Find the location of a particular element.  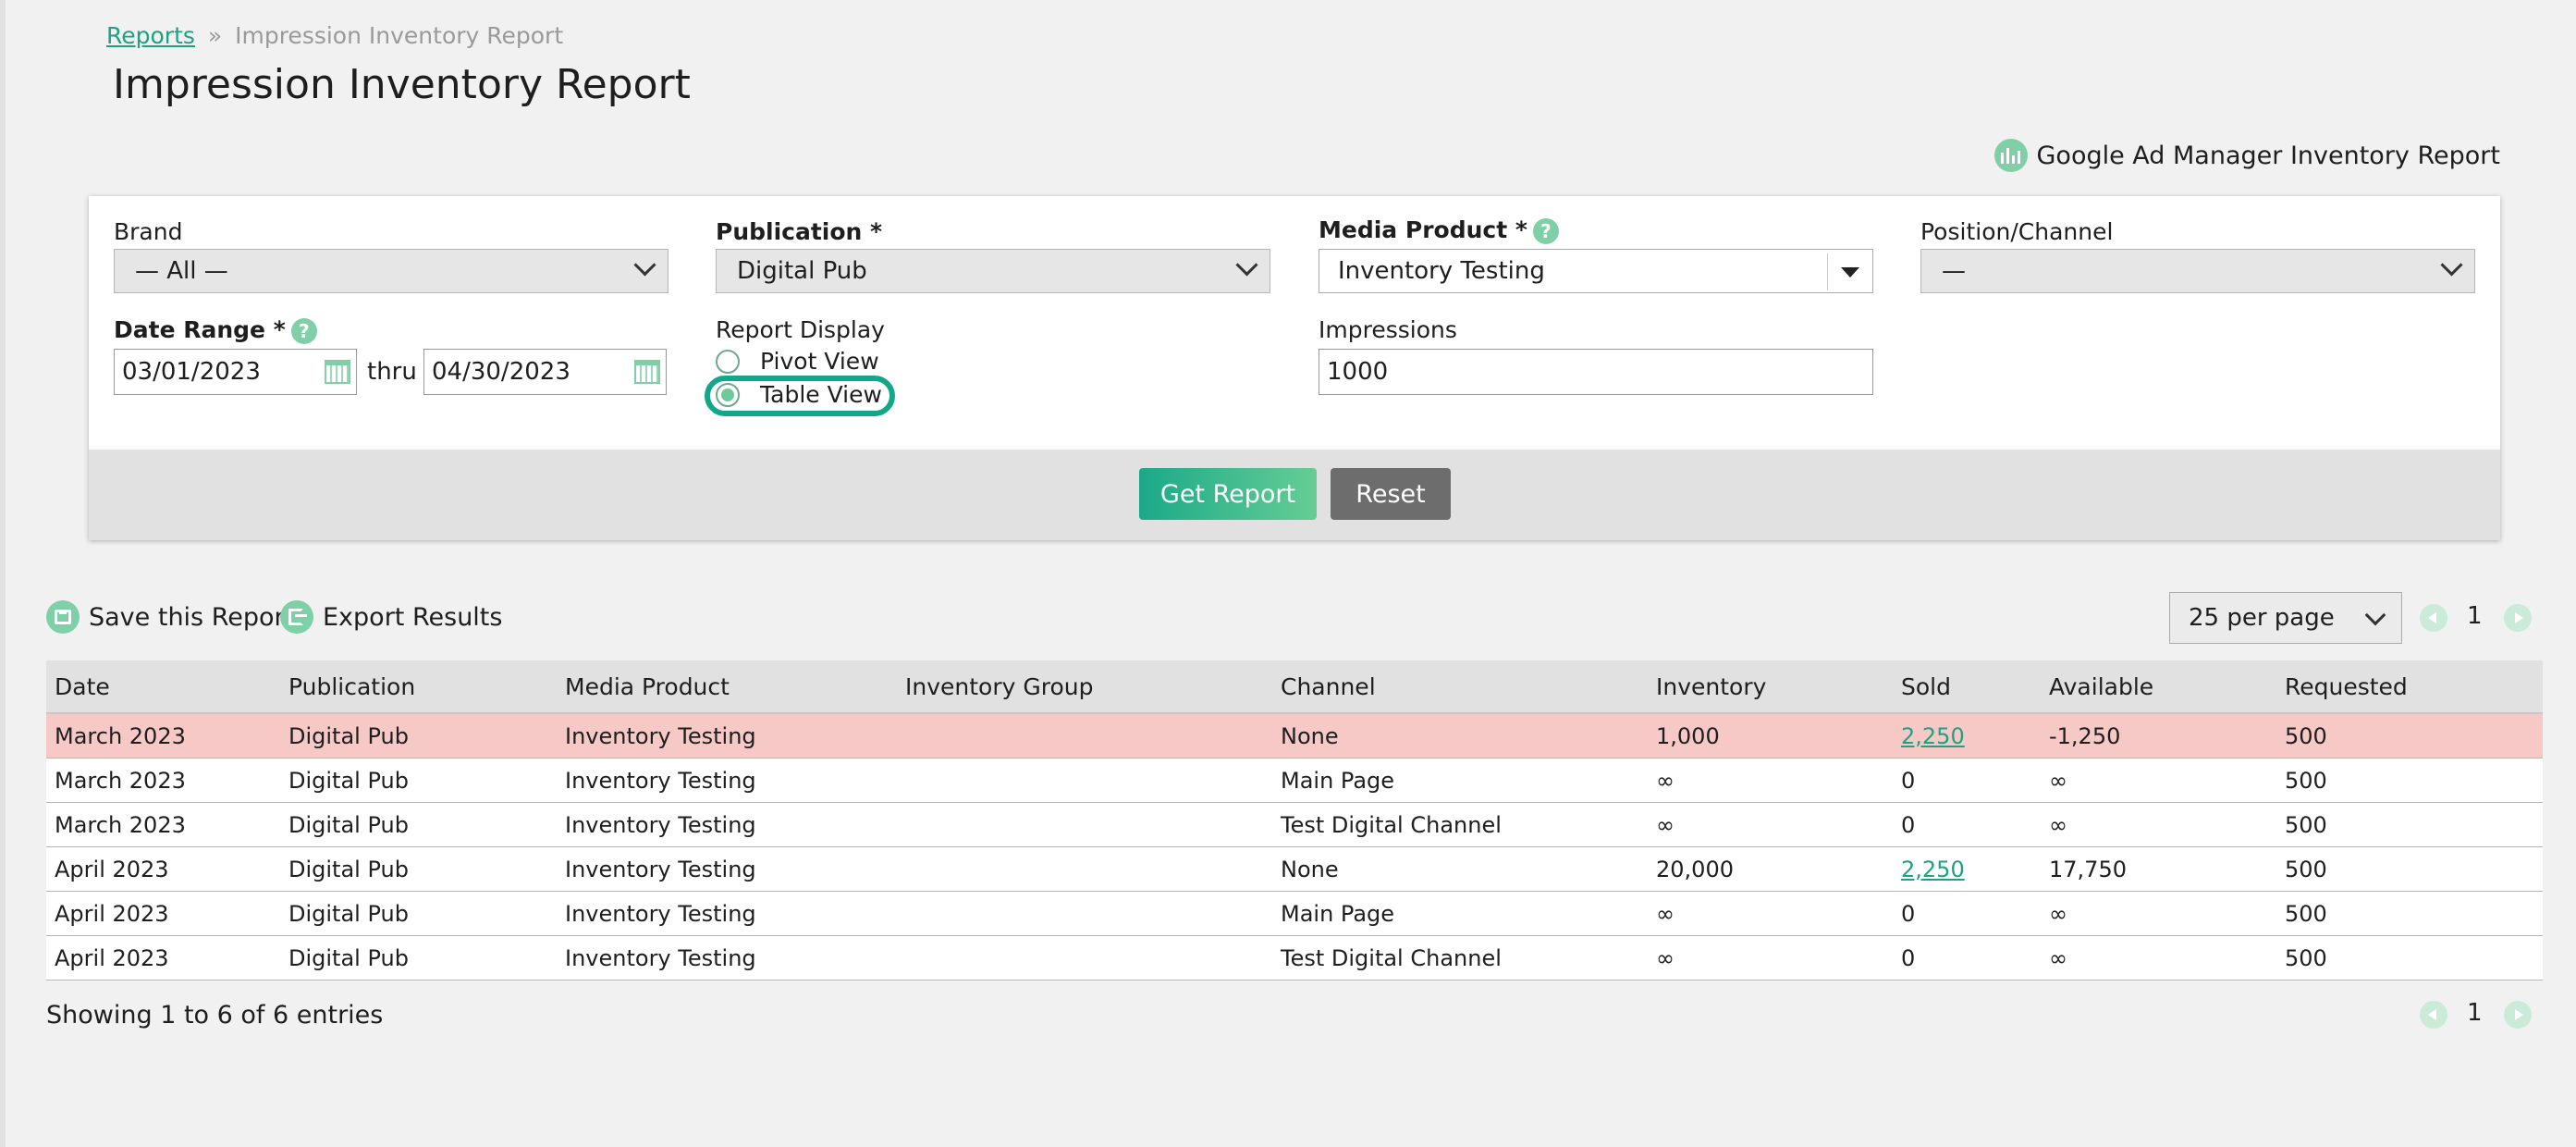

impressions-value: 1000 is located at coordinates (1358, 372).